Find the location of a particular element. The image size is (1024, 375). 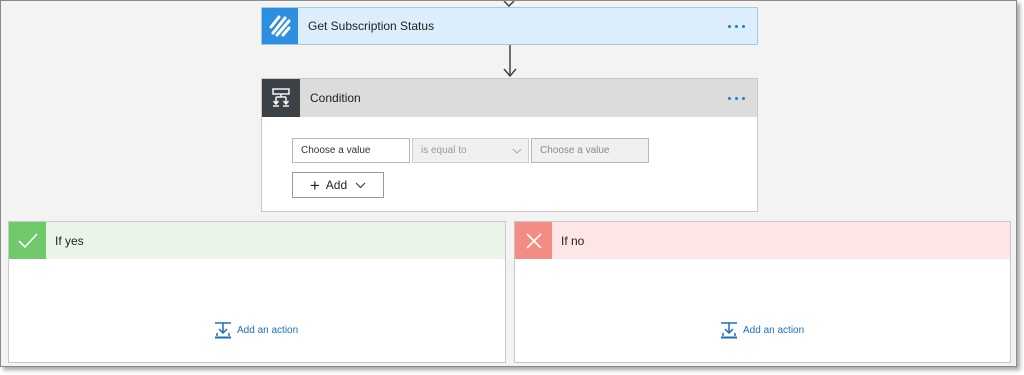

plus-icon: + is located at coordinates (314, 185).